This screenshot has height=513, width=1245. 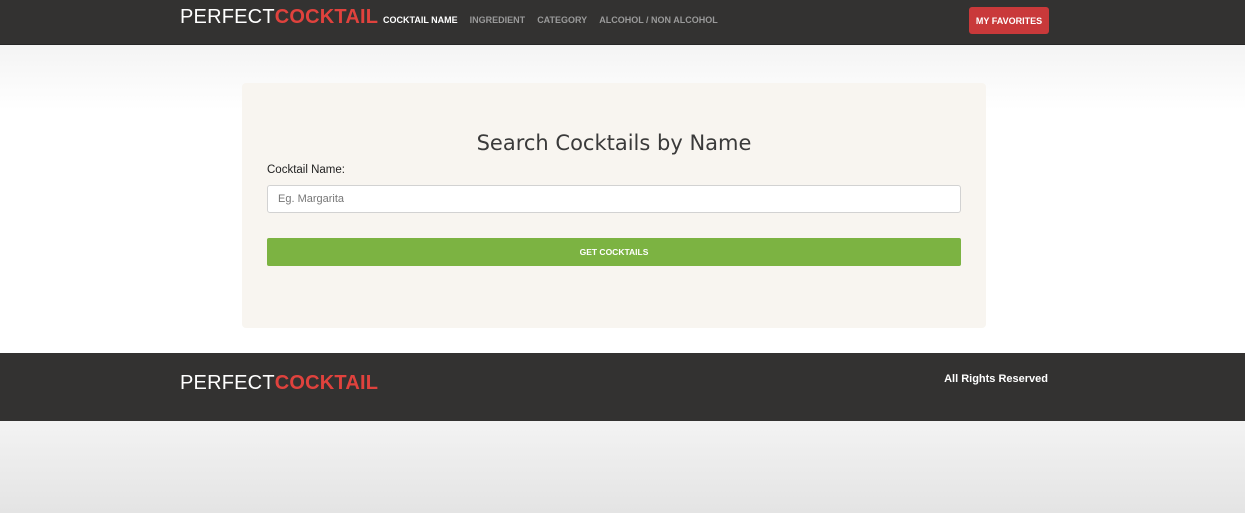 I want to click on footer-logo-text-perfect: PERFECT, so click(x=227, y=383).